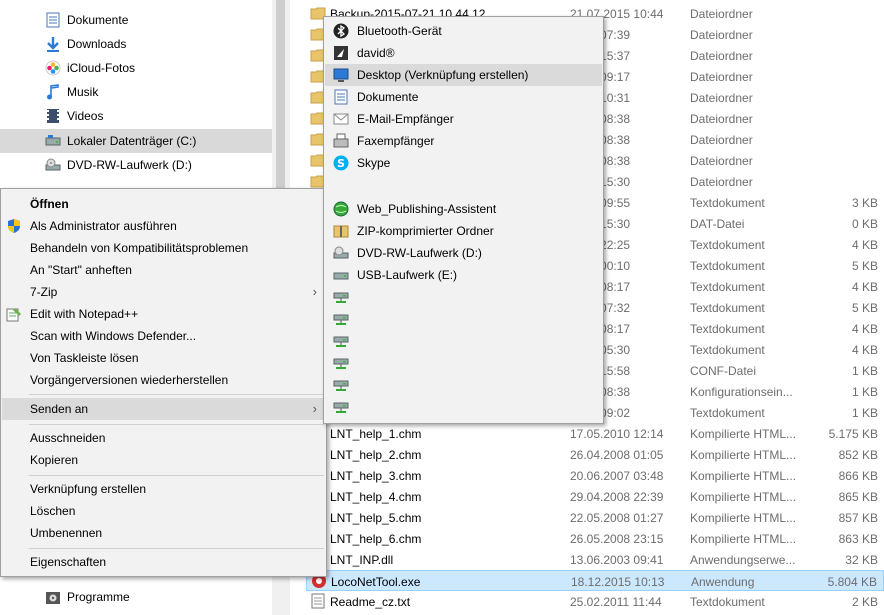  What do you see at coordinates (136, 165) in the screenshot?
I see `nav-item-dvd-drive: DVD-RW-Laufwerk (D:)` at bounding box center [136, 165].